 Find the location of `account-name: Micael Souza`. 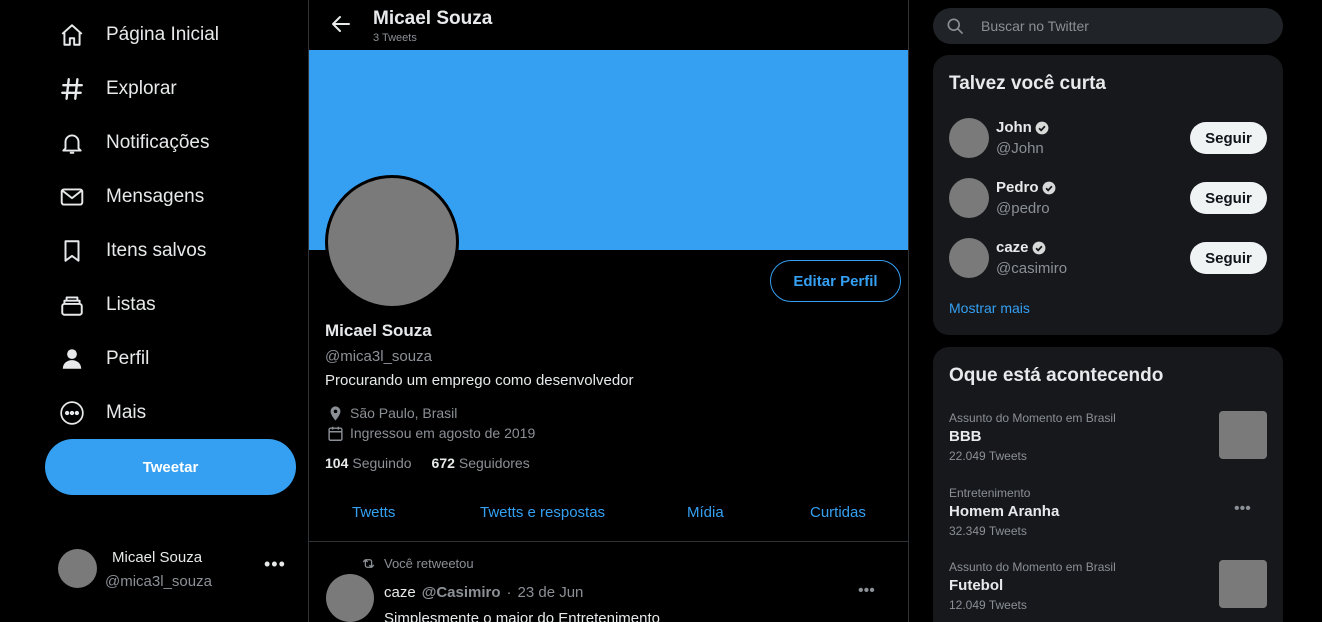

account-name: Micael Souza is located at coordinates (157, 557).